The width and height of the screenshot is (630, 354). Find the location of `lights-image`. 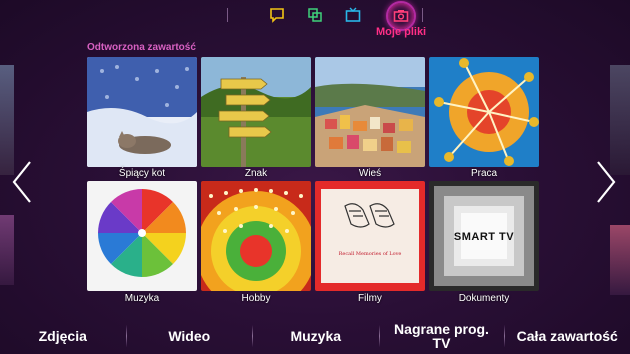

lights-image is located at coordinates (256, 236).